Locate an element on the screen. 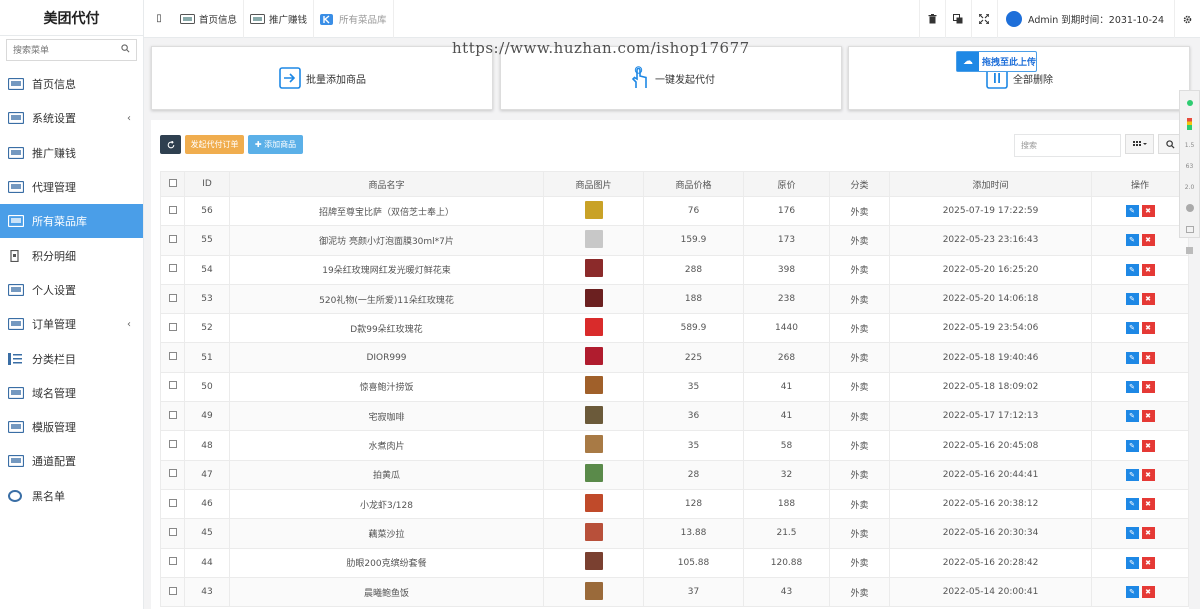 This screenshot has height=609, width=1200. sidebar-item-6: 个人设置 is located at coordinates (71, 290).